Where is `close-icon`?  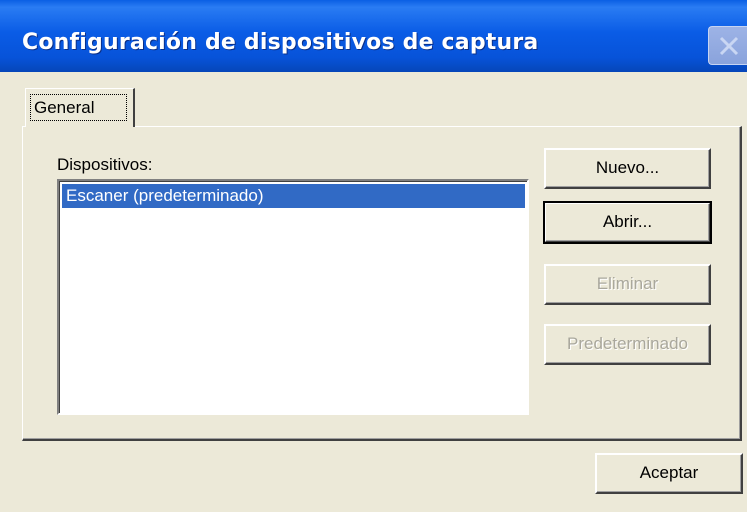 close-icon is located at coordinates (729, 46).